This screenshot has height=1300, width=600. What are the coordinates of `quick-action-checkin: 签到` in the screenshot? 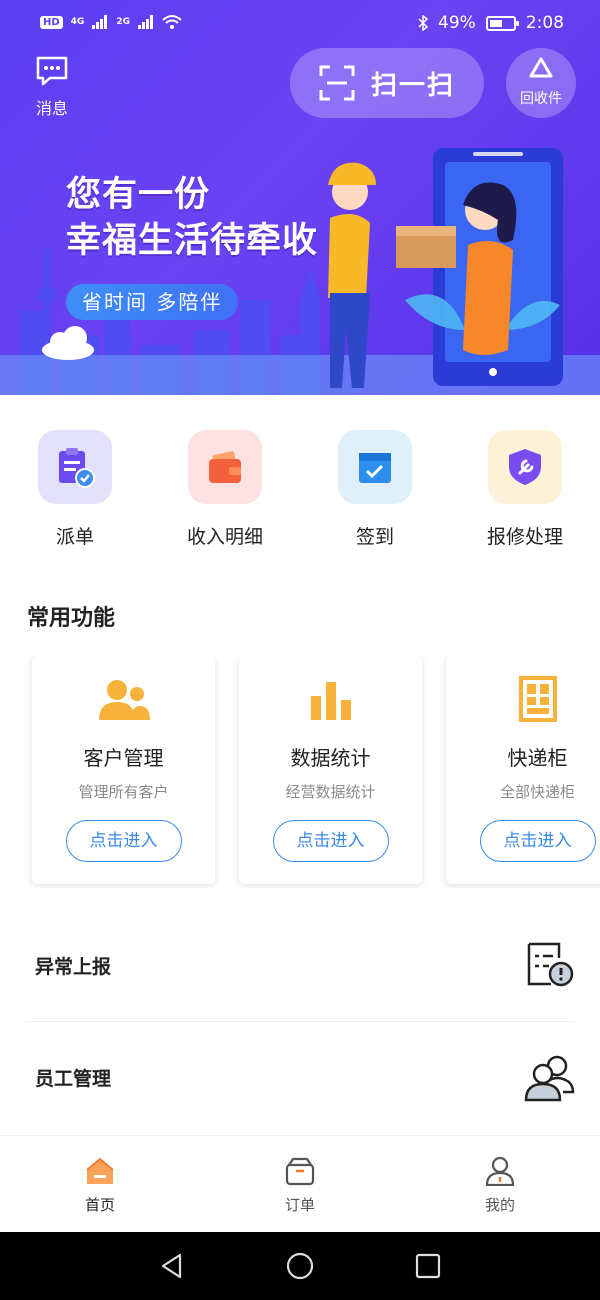 It's located at (375, 489).